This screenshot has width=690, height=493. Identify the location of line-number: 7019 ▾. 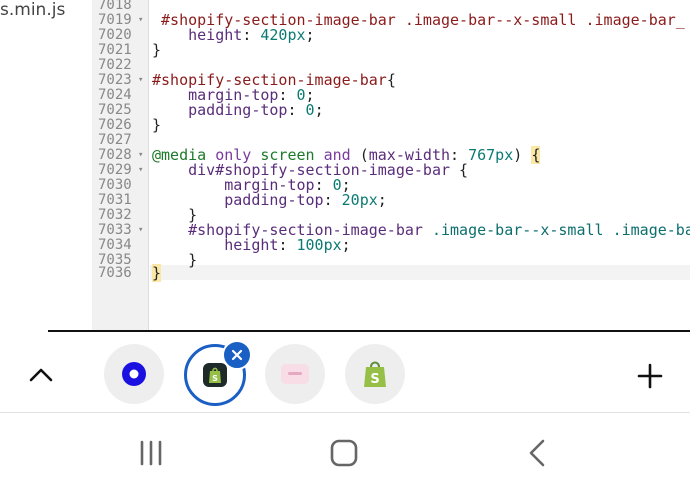
(121, 20).